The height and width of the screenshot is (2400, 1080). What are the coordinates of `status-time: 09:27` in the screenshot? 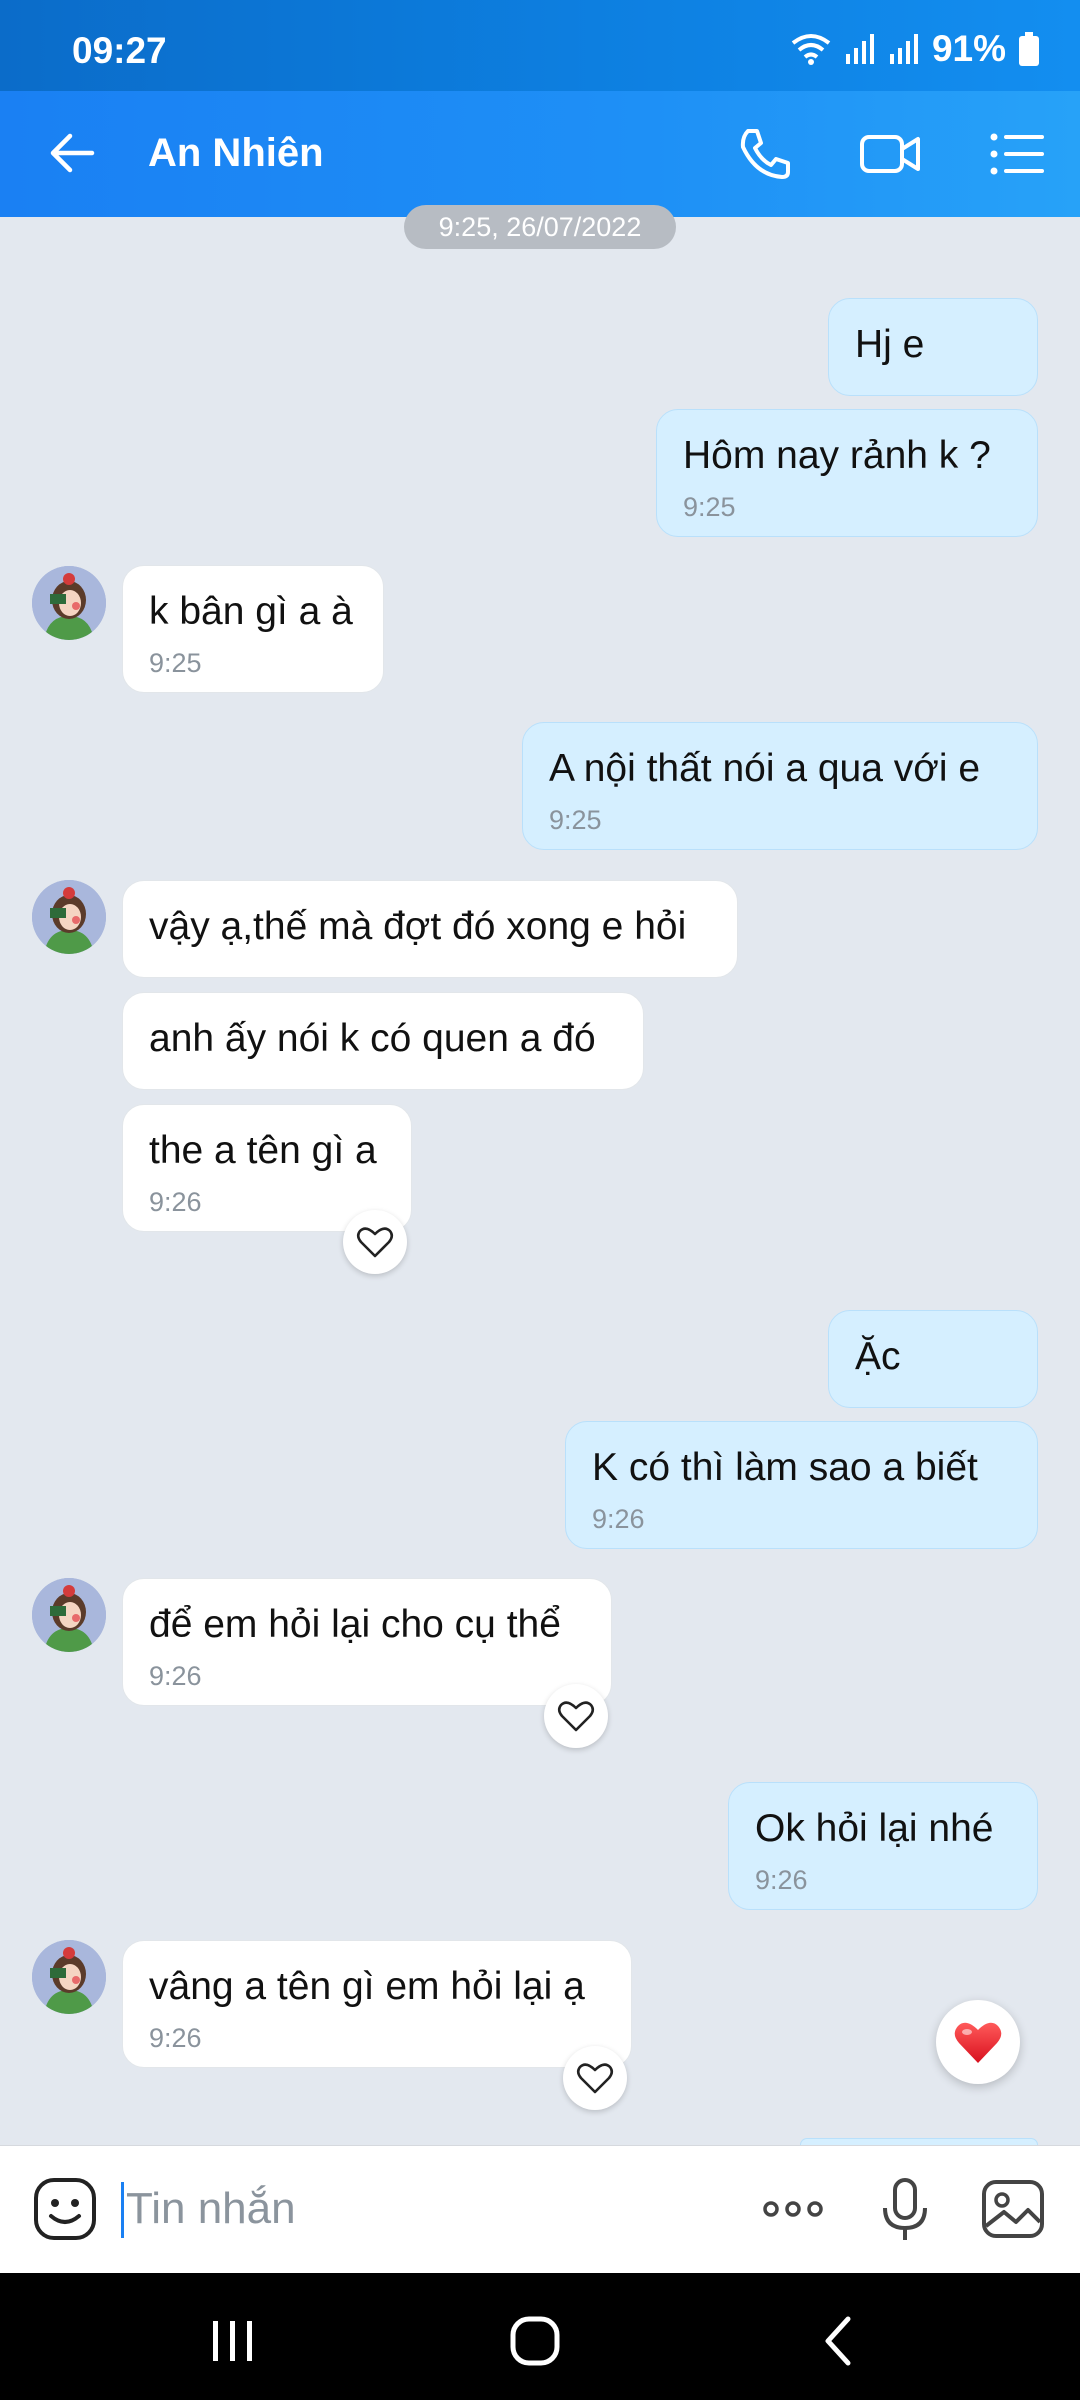 It's located at (119, 50).